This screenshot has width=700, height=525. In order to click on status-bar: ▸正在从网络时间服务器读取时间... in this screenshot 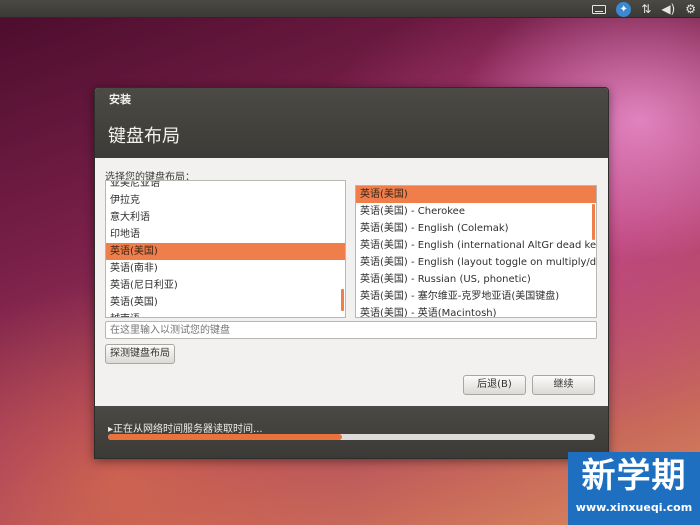, I will do `click(351, 432)`.